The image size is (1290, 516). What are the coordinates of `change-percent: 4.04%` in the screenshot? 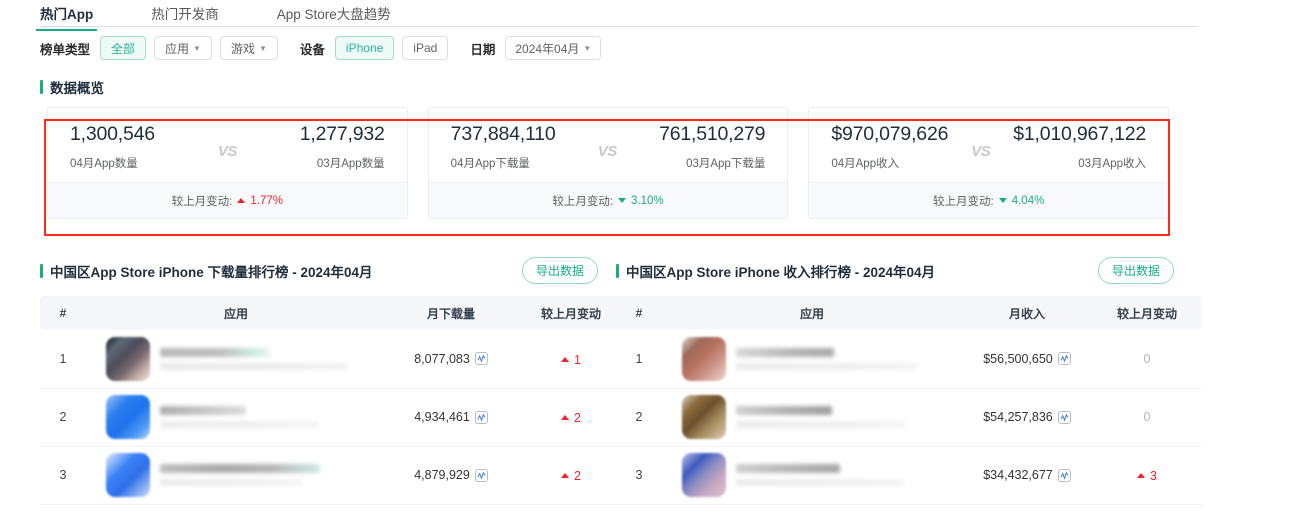 It's located at (1028, 200).